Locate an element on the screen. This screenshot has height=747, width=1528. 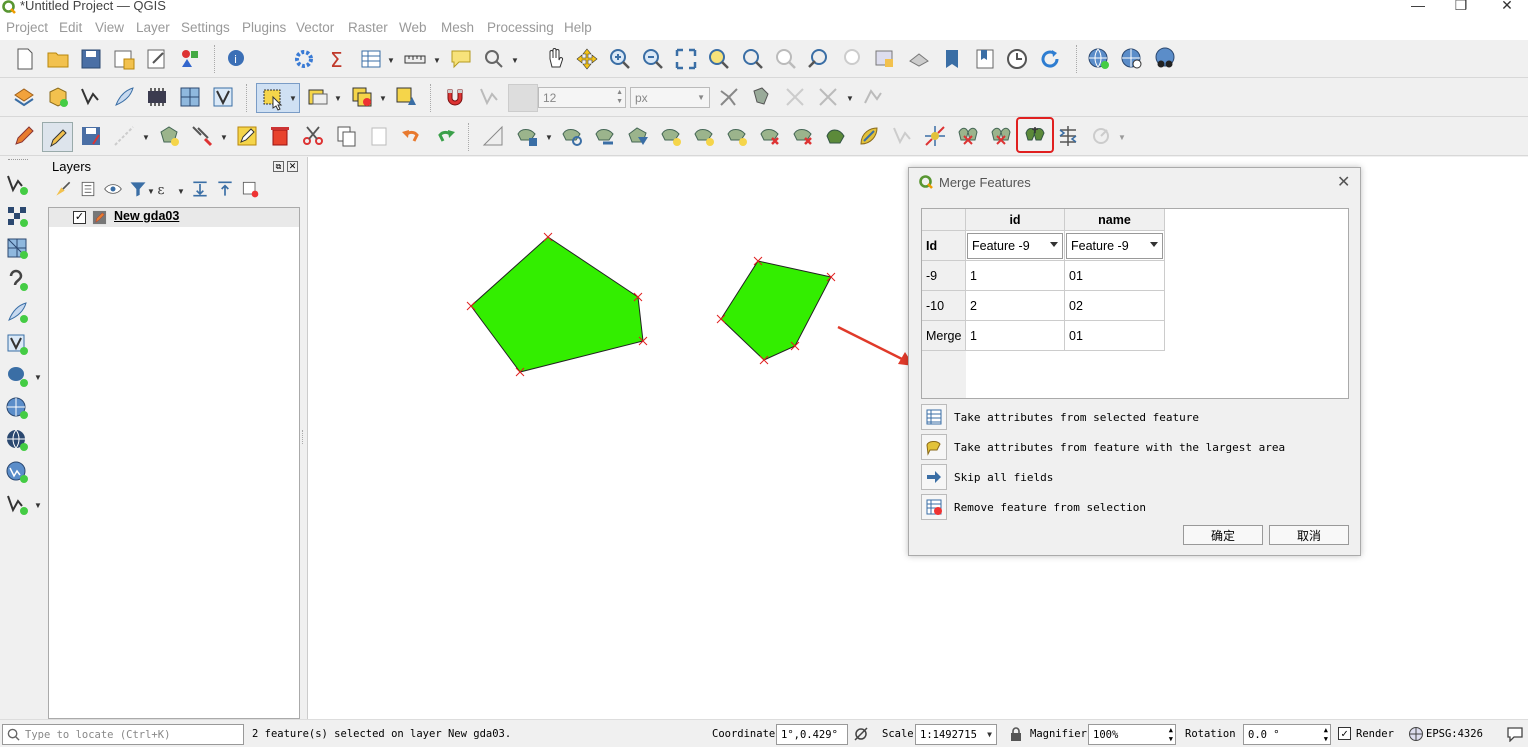
zoom-in-icon is located at coordinates (620, 59).